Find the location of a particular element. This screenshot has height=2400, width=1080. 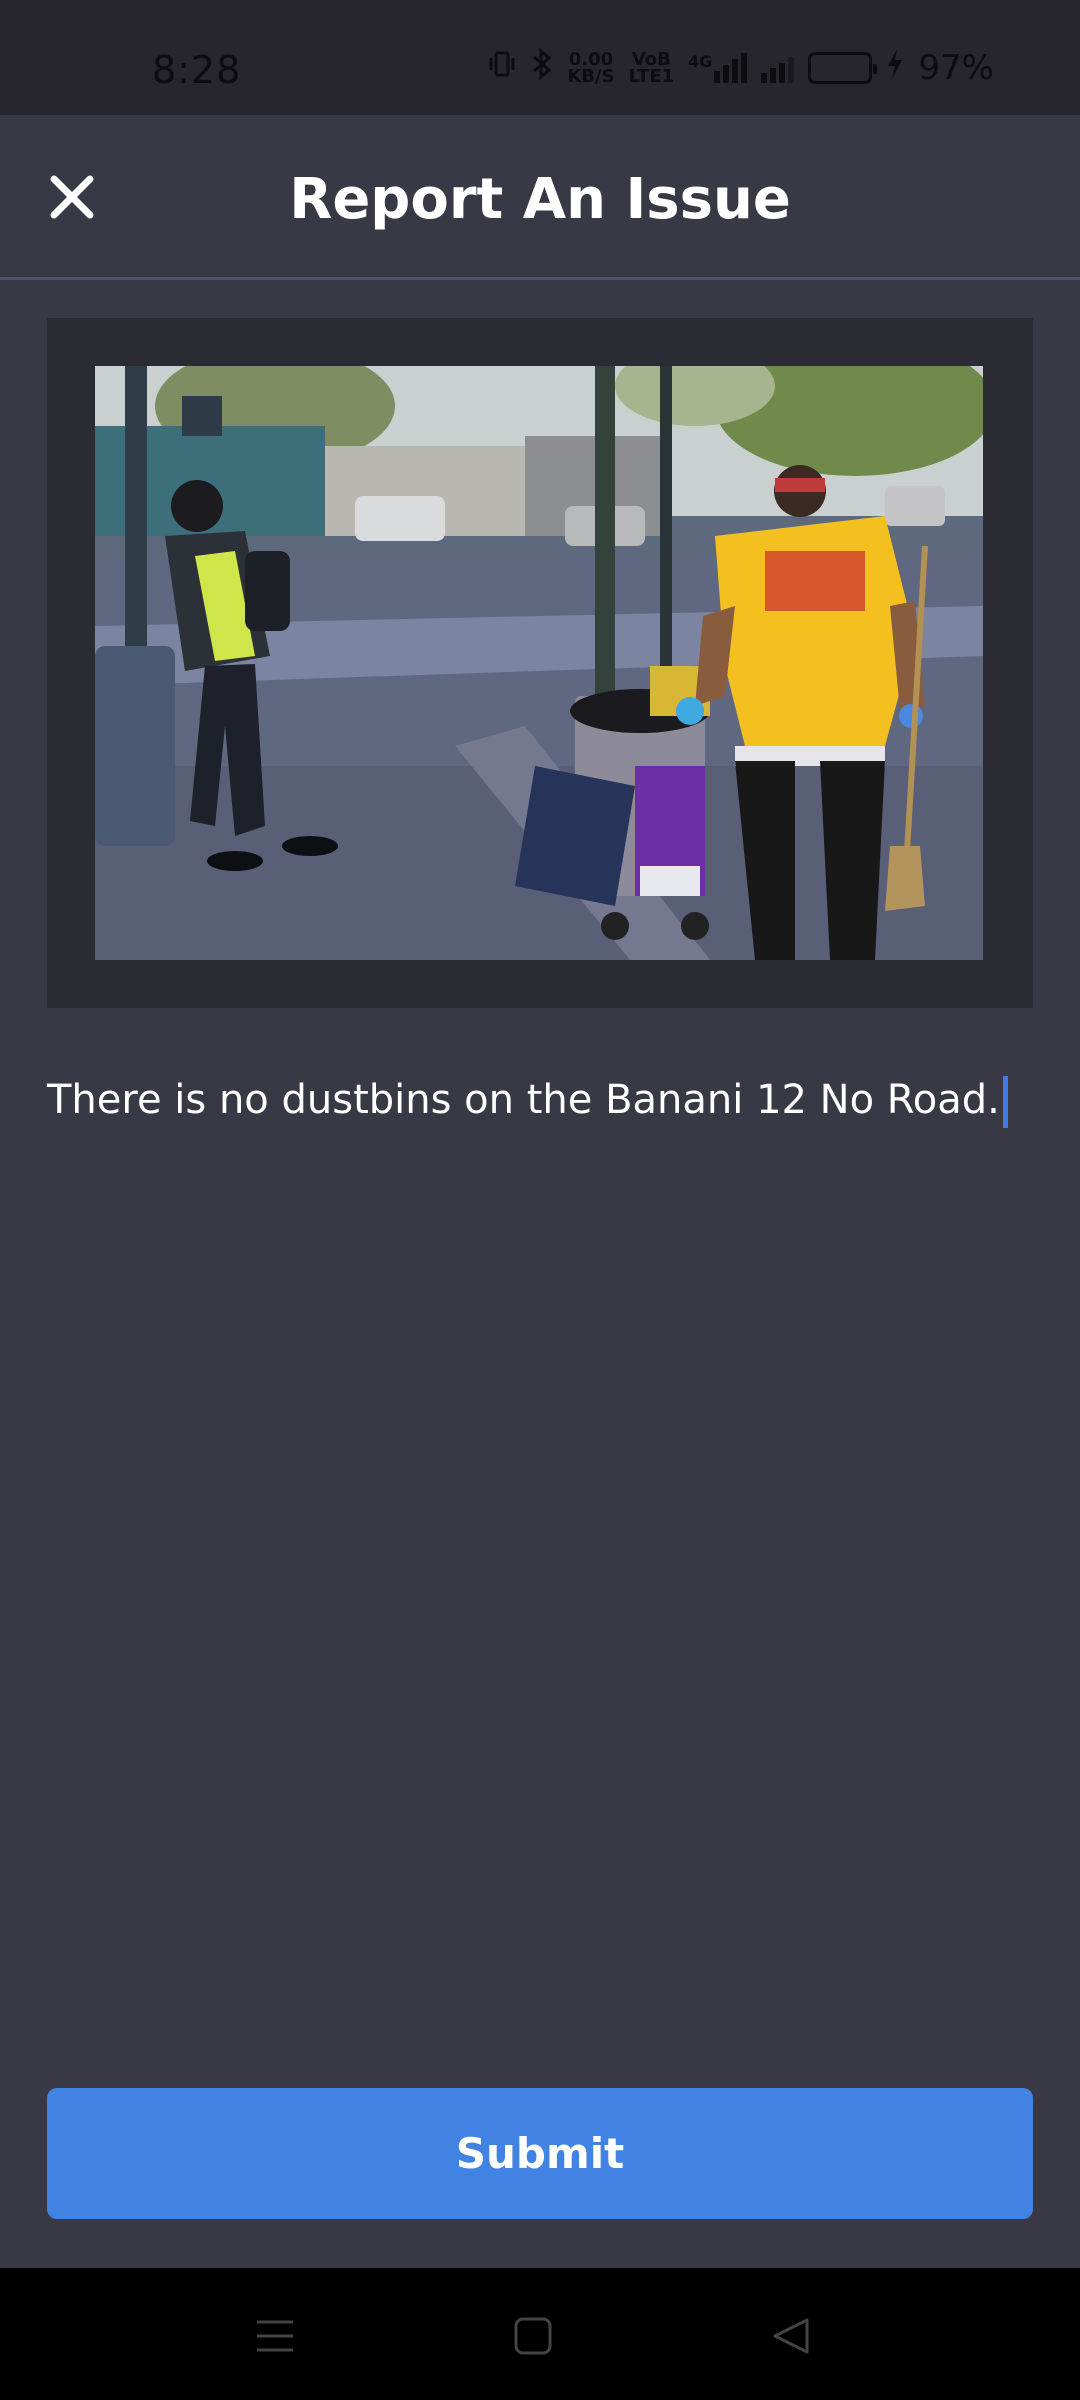

page-title: Report An Issue is located at coordinates (540, 199).